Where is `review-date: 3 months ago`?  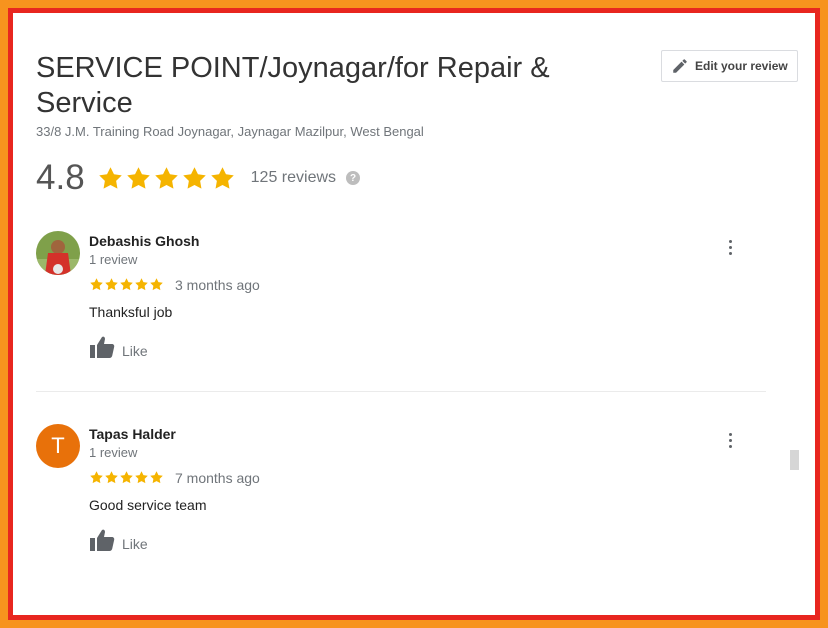
review-date: 3 months ago is located at coordinates (217, 285).